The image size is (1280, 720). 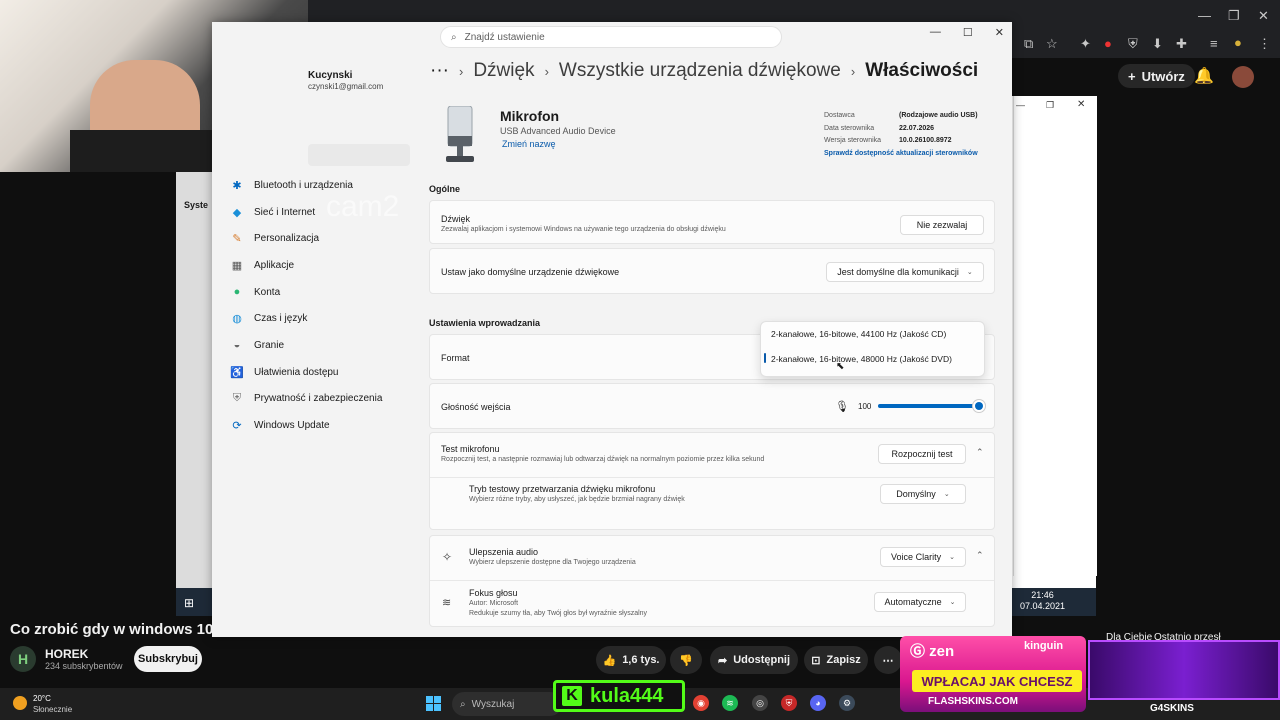 What do you see at coordinates (546, 71) in the screenshot?
I see `chevron-right-icon: ›` at bounding box center [546, 71].